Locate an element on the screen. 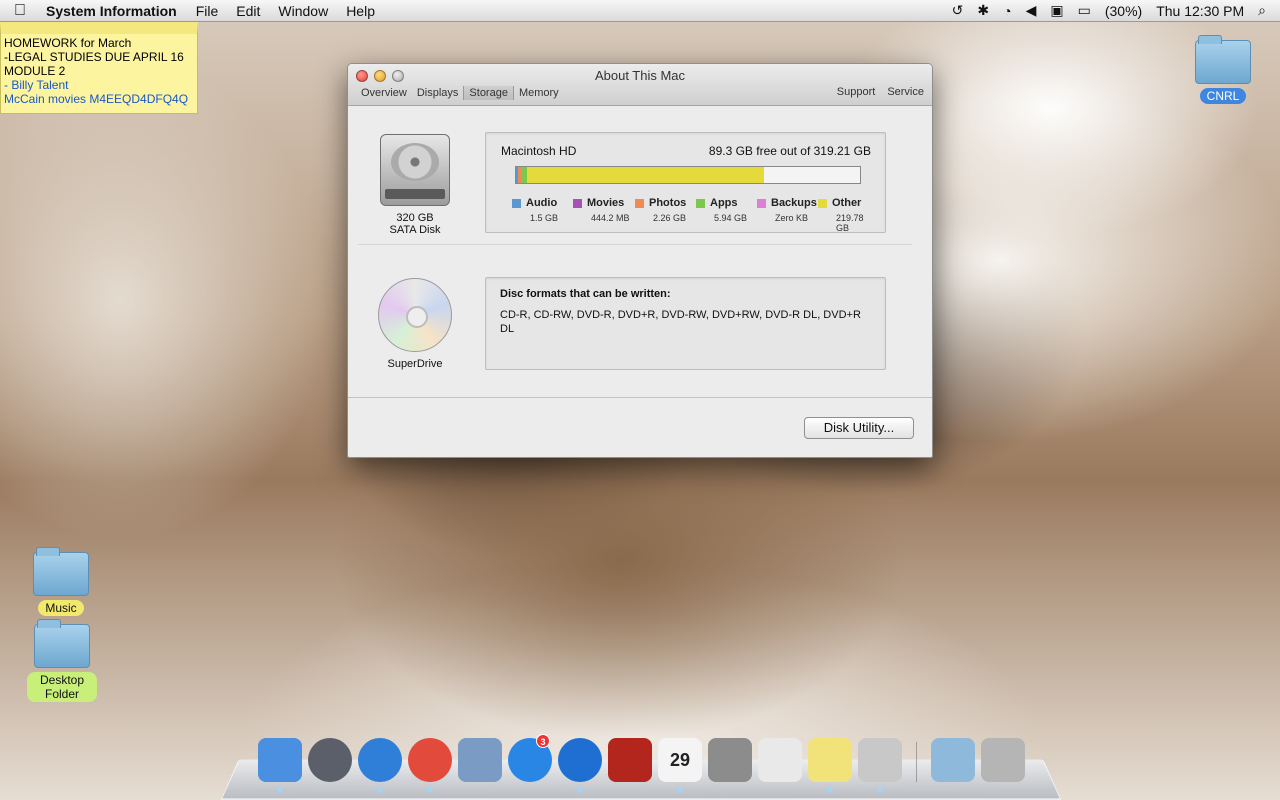 This screenshot has height=800, width=1280. finder-icon is located at coordinates (280, 765).